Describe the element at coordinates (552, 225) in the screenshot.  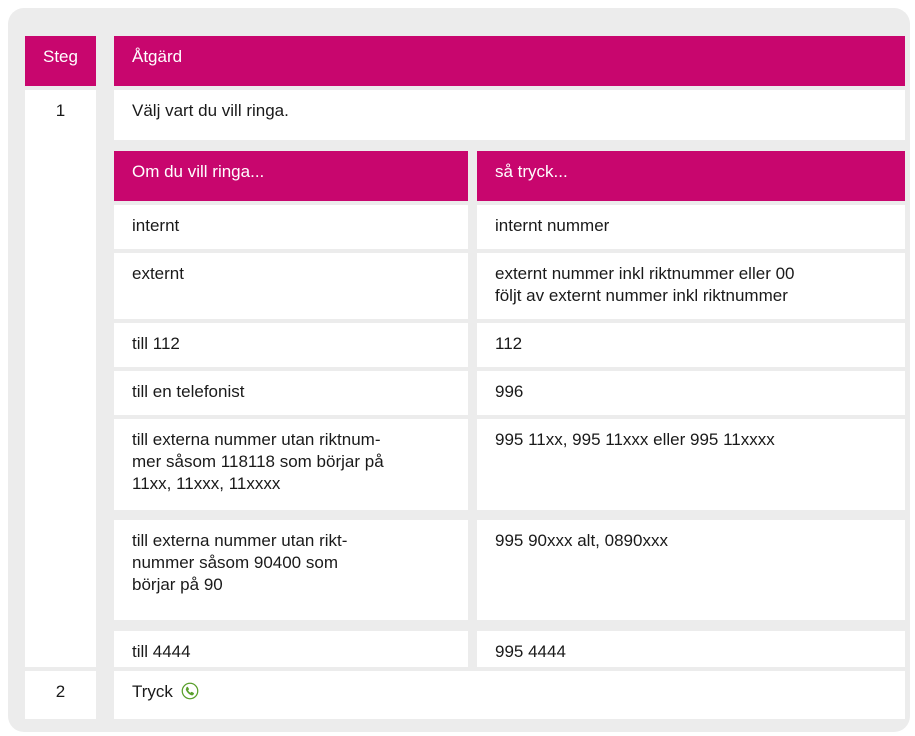
I see `row-right-line: internt nummer` at that location.